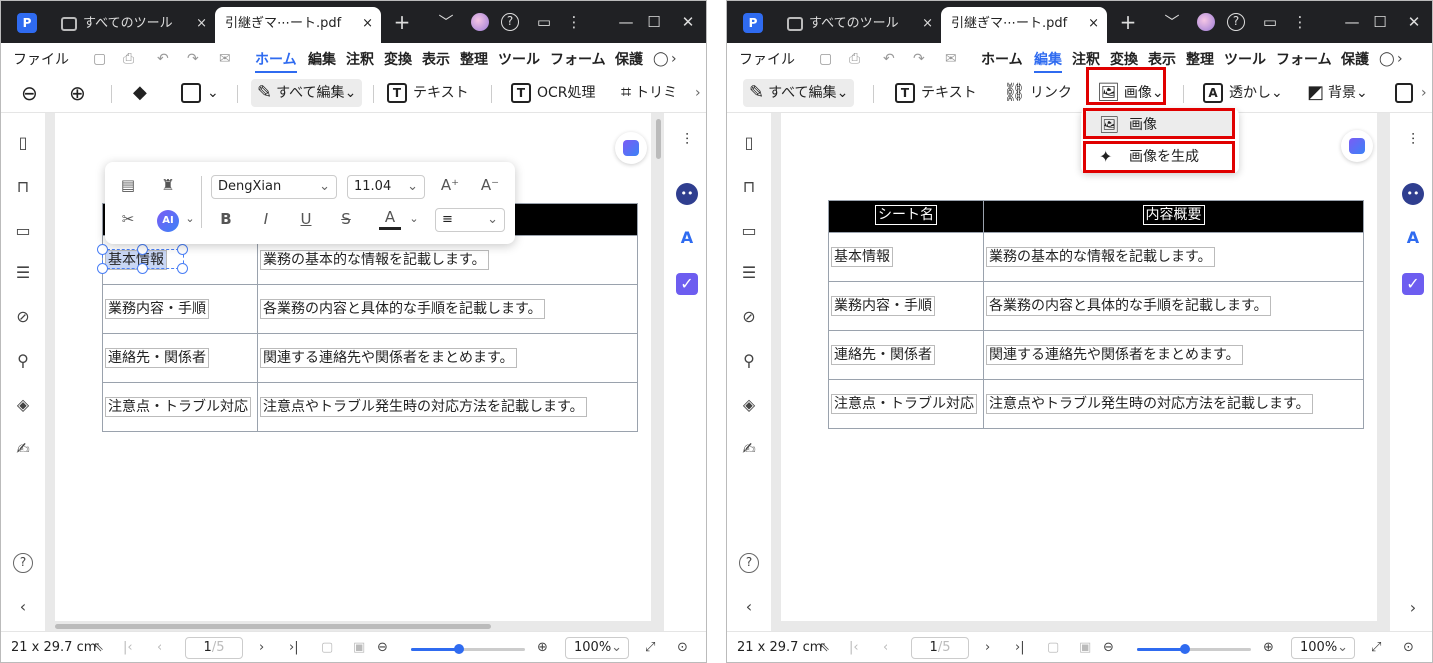  What do you see at coordinates (390, 219) in the screenshot?
I see `font-color-icon: A` at bounding box center [390, 219].